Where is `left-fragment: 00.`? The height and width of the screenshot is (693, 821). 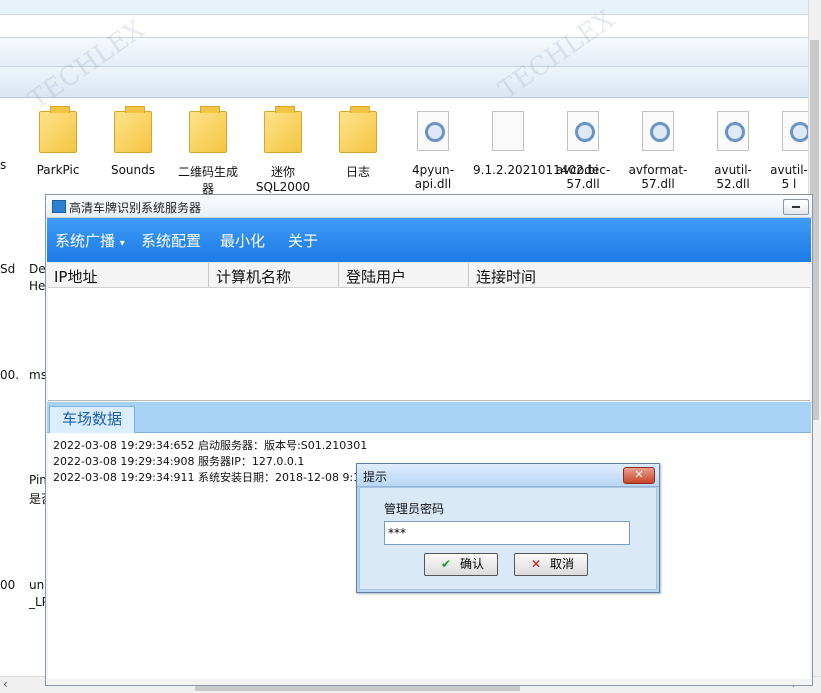 left-fragment: 00. is located at coordinates (9, 375).